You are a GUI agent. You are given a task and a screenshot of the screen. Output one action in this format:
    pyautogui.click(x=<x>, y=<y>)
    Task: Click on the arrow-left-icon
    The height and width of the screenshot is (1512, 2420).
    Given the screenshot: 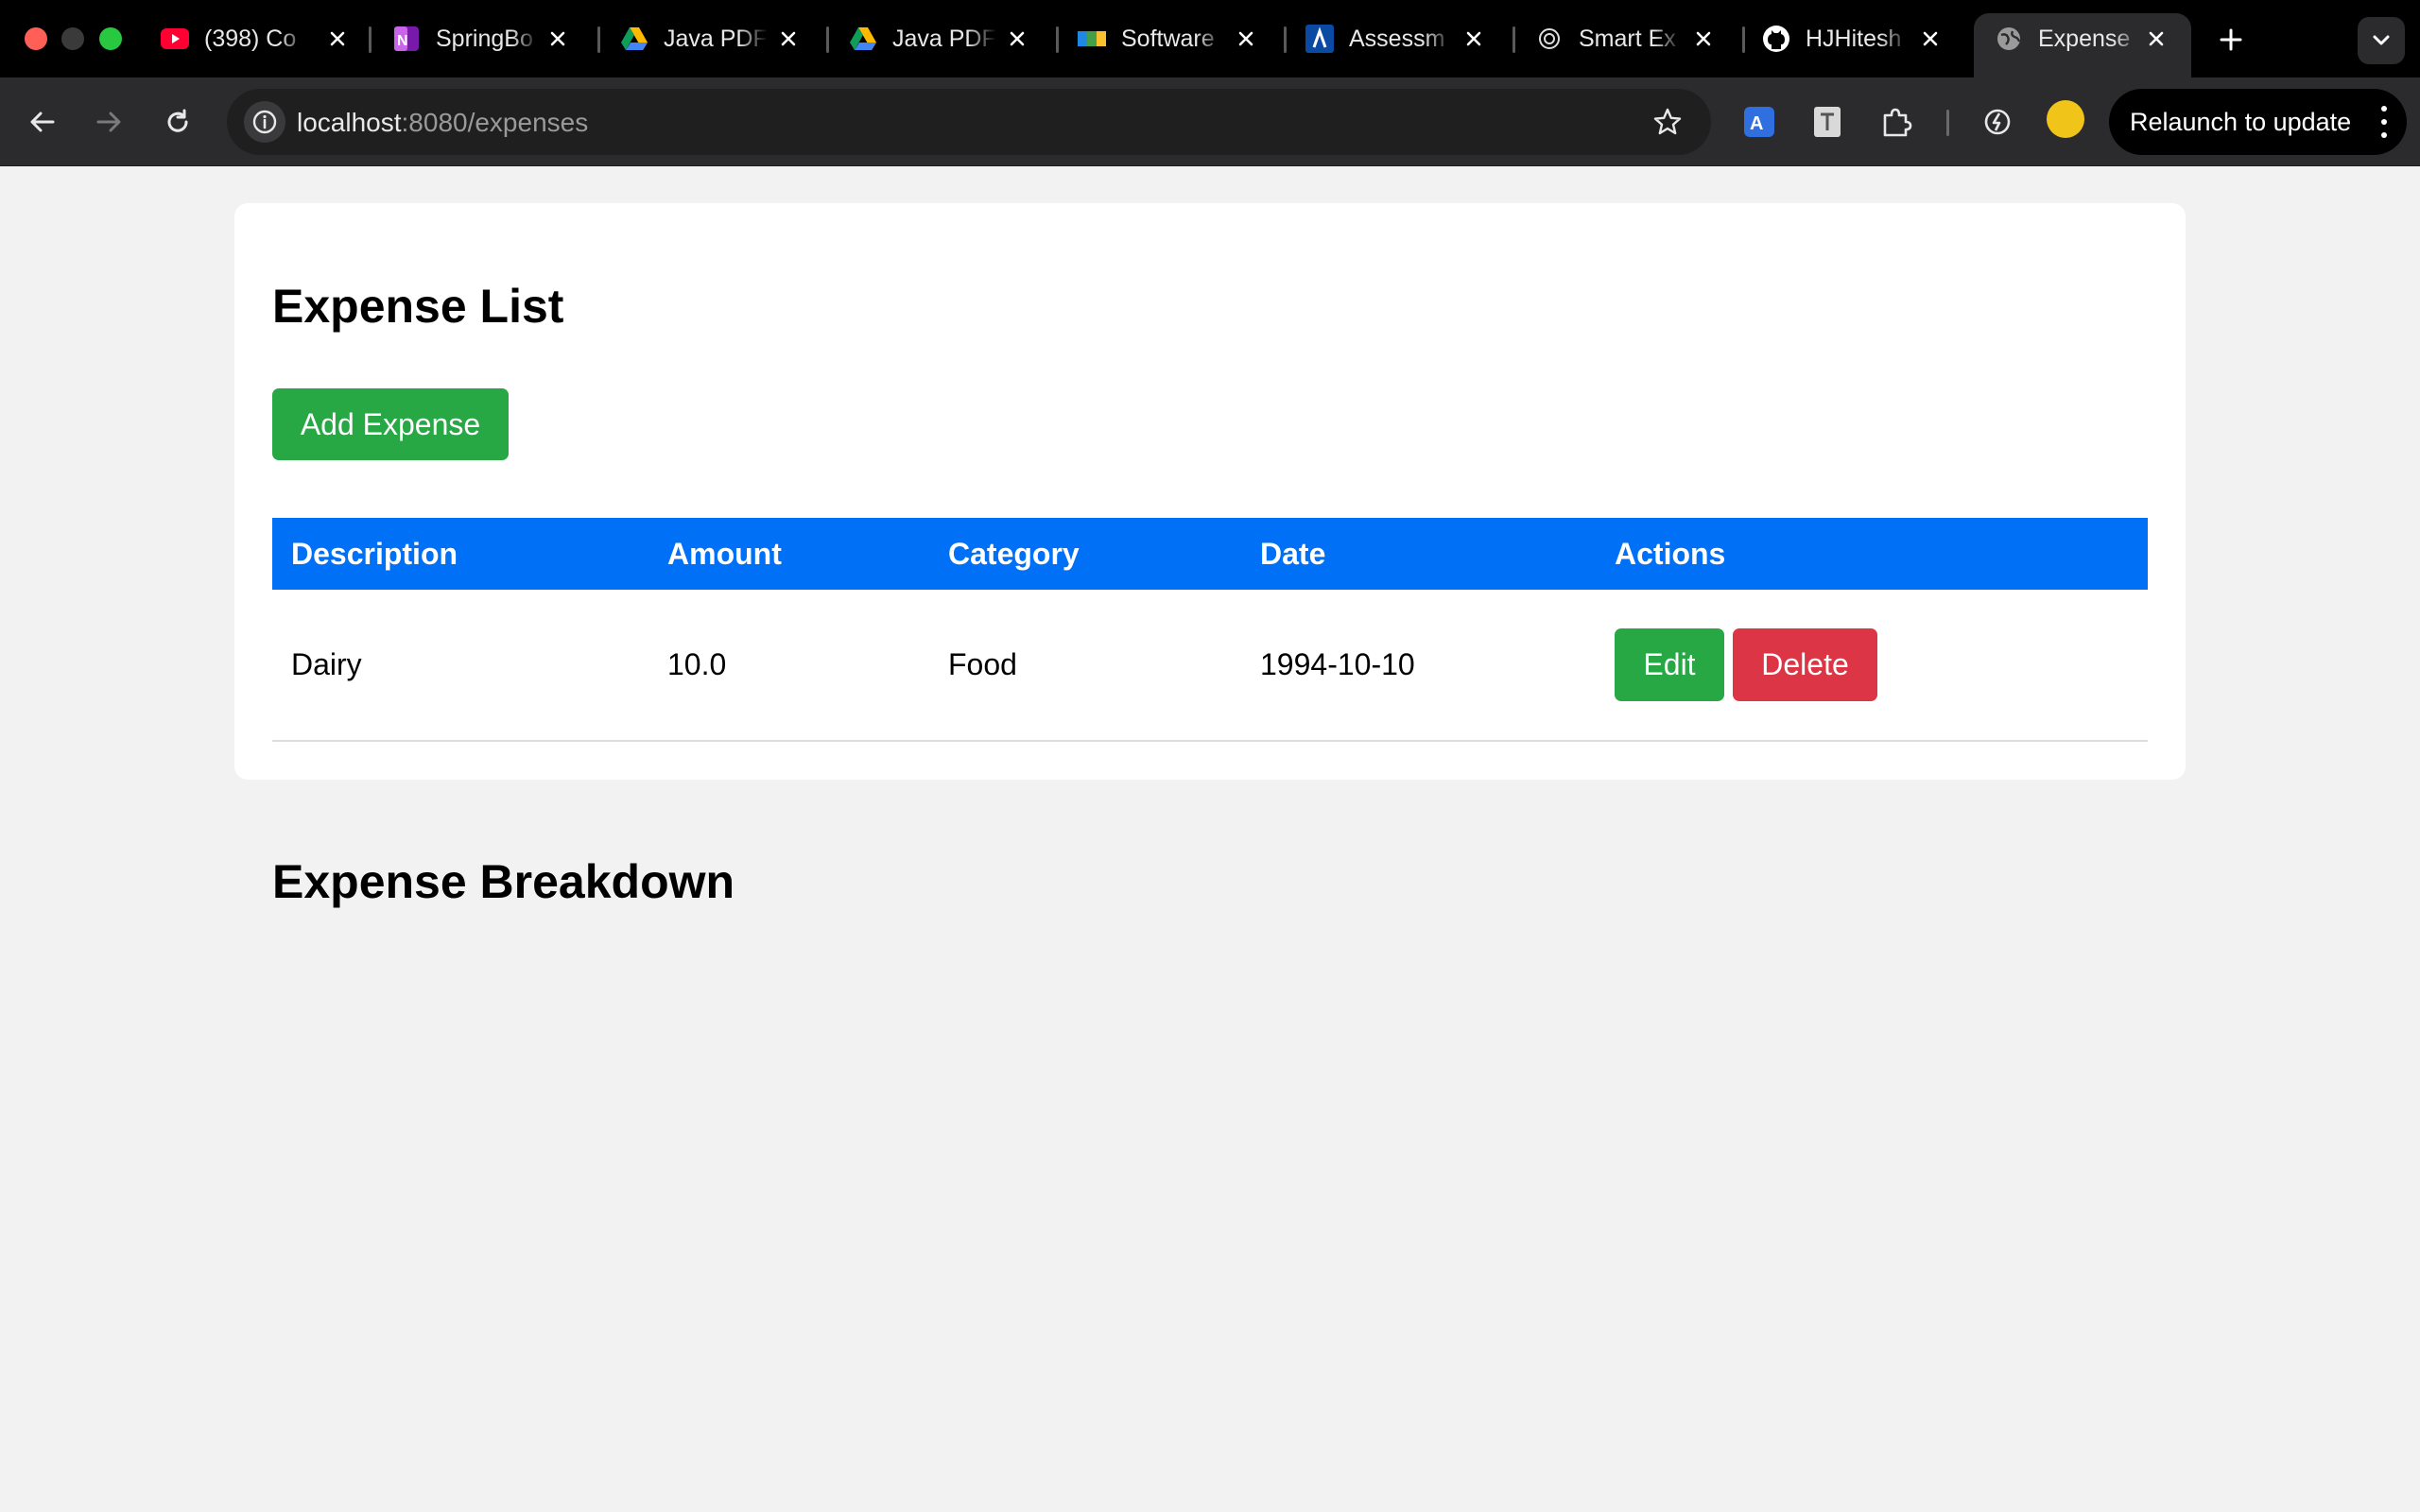 What is the action you would take?
    pyautogui.click(x=42, y=122)
    